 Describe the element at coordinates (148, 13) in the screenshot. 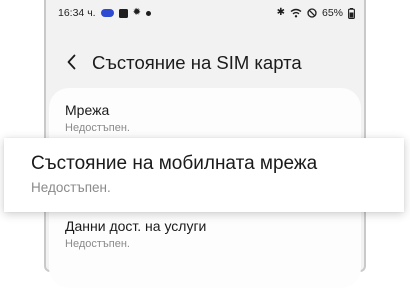

I see `more-notifications-dot-icon` at that location.